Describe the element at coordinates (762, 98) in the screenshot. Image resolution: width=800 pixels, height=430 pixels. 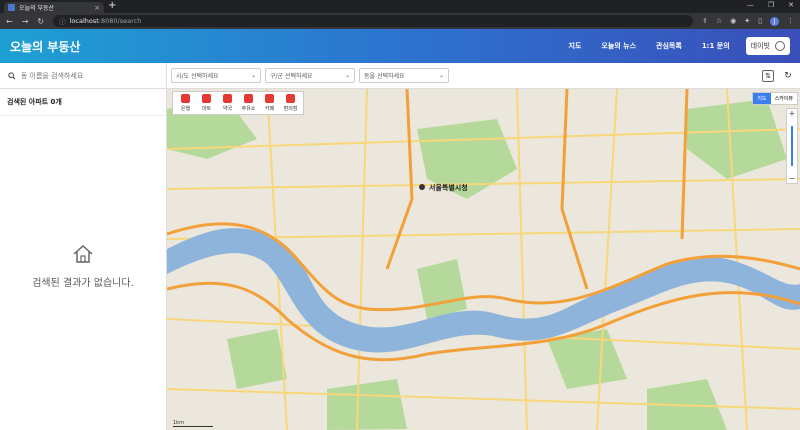
I see `map-type-map: 지도` at that location.